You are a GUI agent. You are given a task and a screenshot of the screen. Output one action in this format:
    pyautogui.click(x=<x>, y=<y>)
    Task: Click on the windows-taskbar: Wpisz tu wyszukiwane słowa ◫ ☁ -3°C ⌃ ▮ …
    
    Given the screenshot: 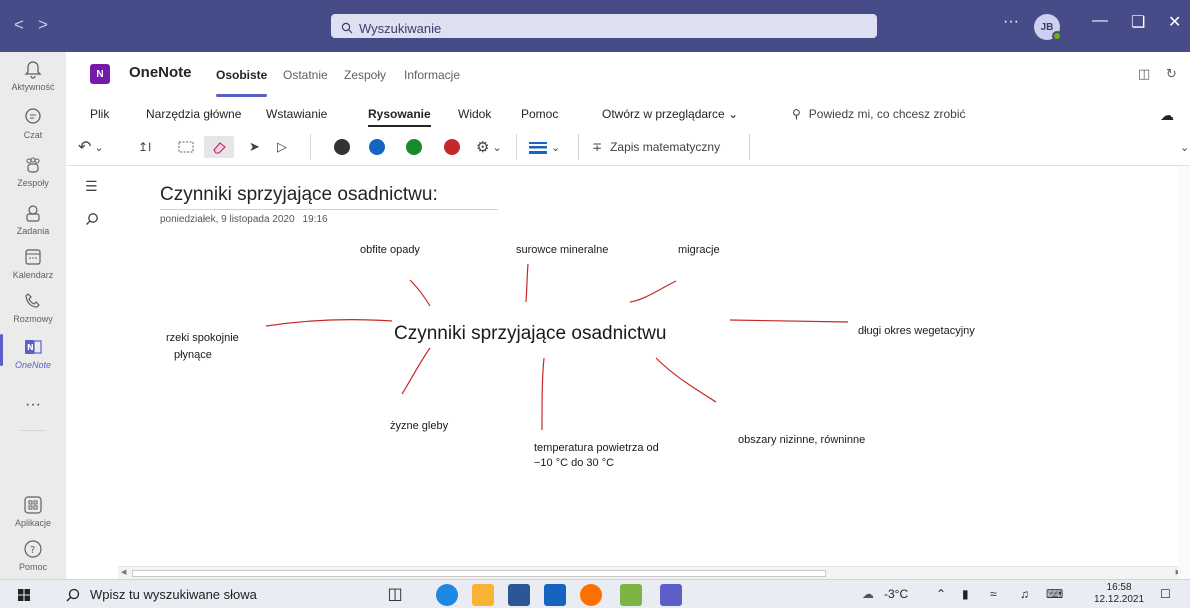 What is the action you would take?
    pyautogui.click(x=595, y=593)
    